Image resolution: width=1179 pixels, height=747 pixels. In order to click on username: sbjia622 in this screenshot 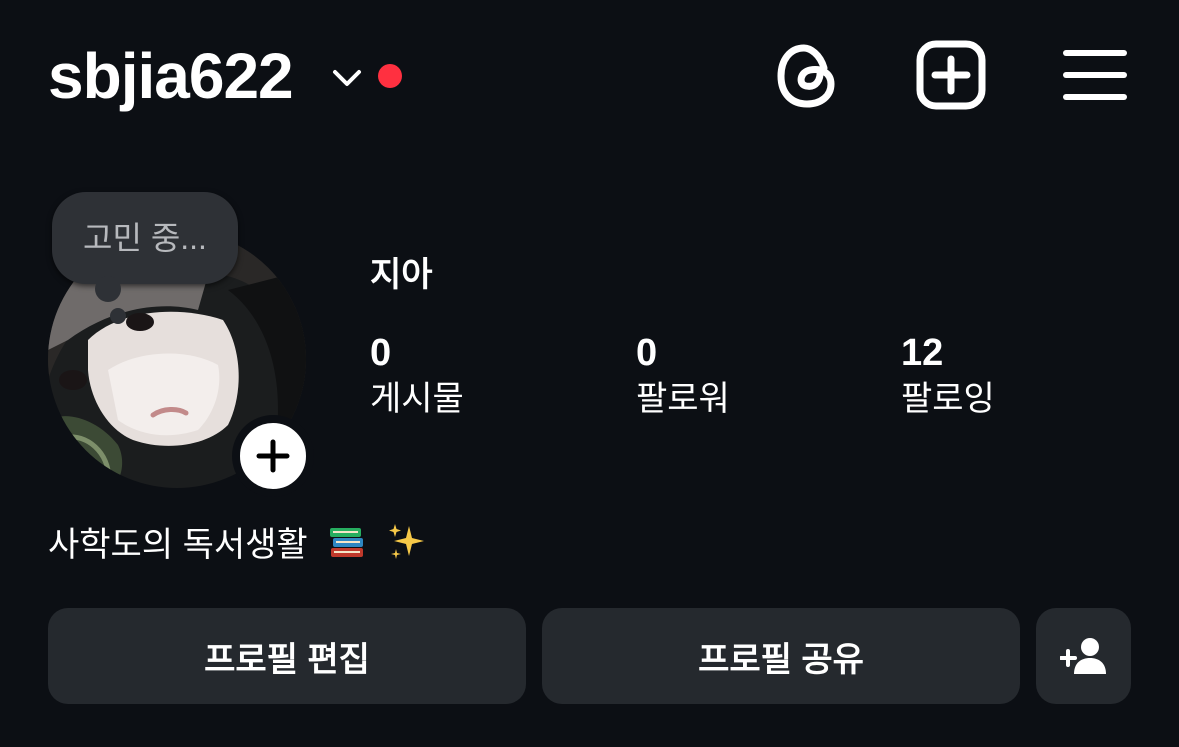, I will do `click(171, 76)`.